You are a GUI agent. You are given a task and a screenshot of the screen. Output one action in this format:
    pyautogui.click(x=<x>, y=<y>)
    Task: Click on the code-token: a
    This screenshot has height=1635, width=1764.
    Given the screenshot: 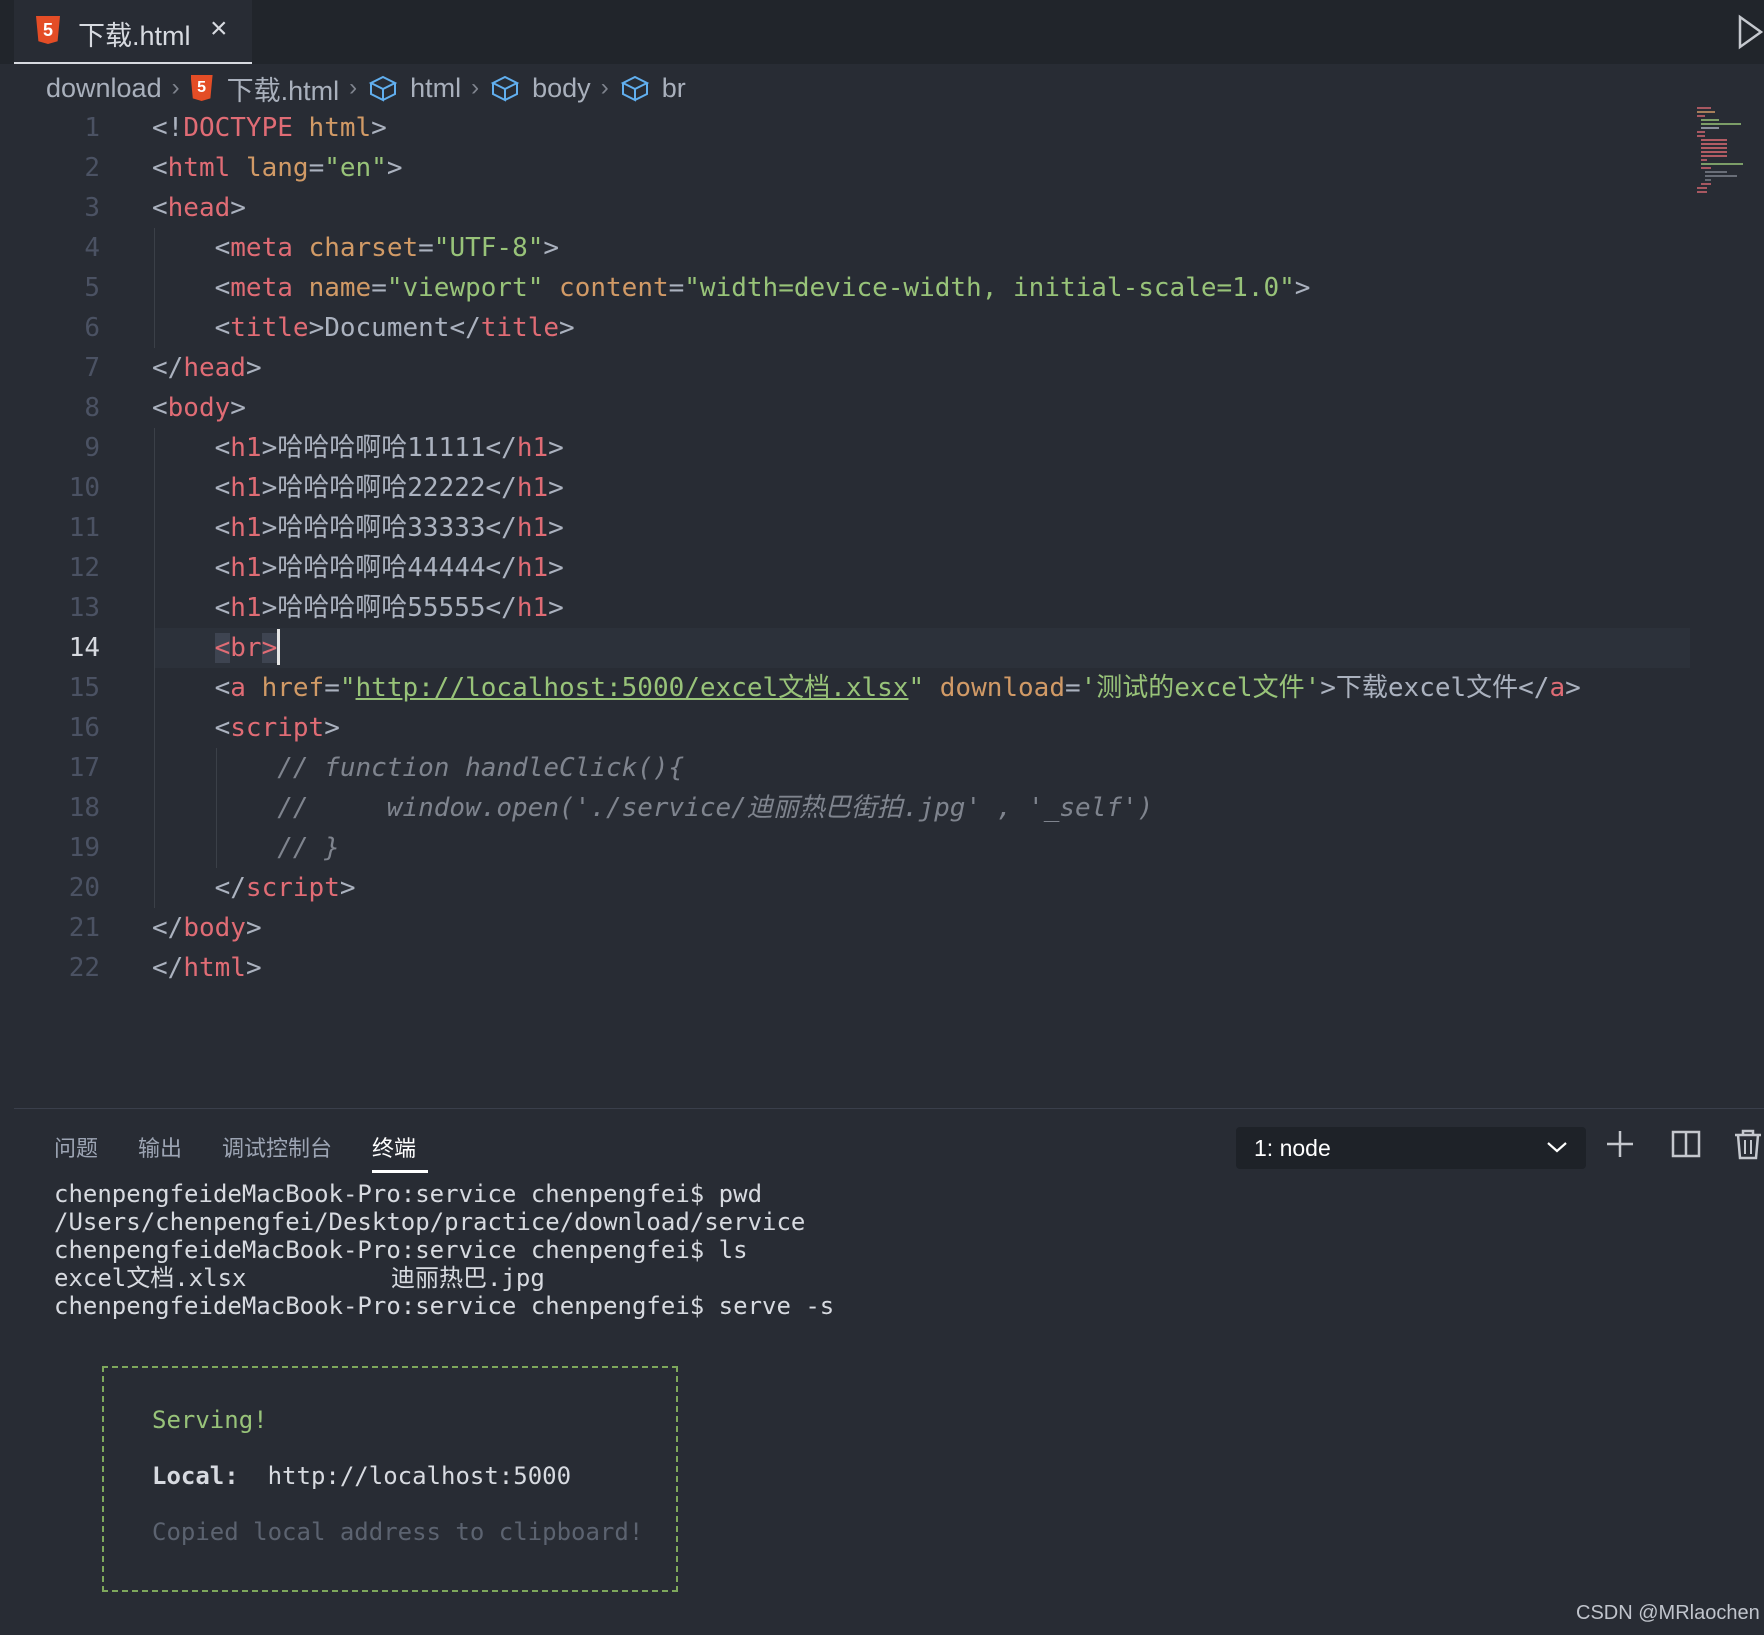 What is the action you would take?
    pyautogui.click(x=238, y=688)
    